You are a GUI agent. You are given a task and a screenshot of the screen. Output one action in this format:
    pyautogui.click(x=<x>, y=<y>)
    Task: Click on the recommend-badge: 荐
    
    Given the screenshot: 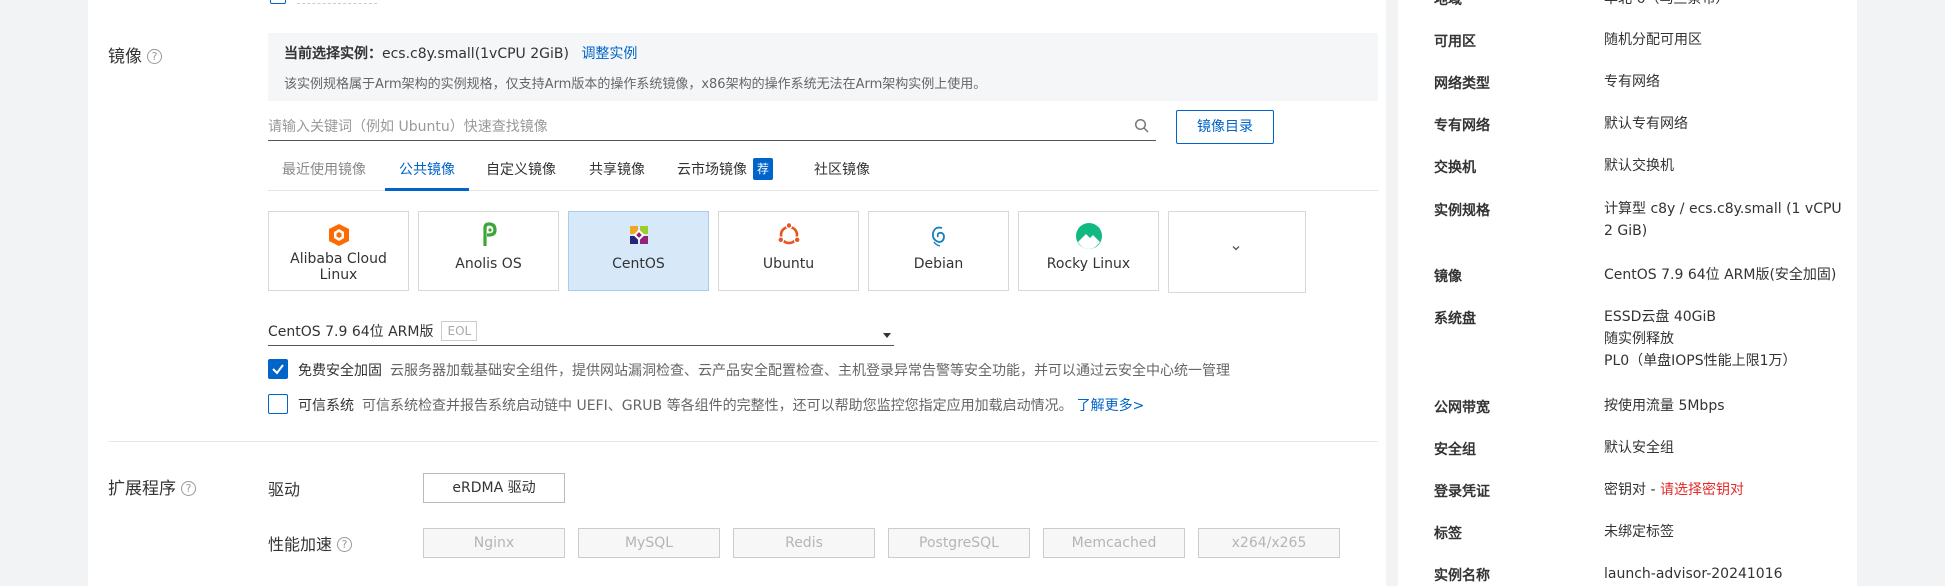 What is the action you would take?
    pyautogui.click(x=763, y=169)
    